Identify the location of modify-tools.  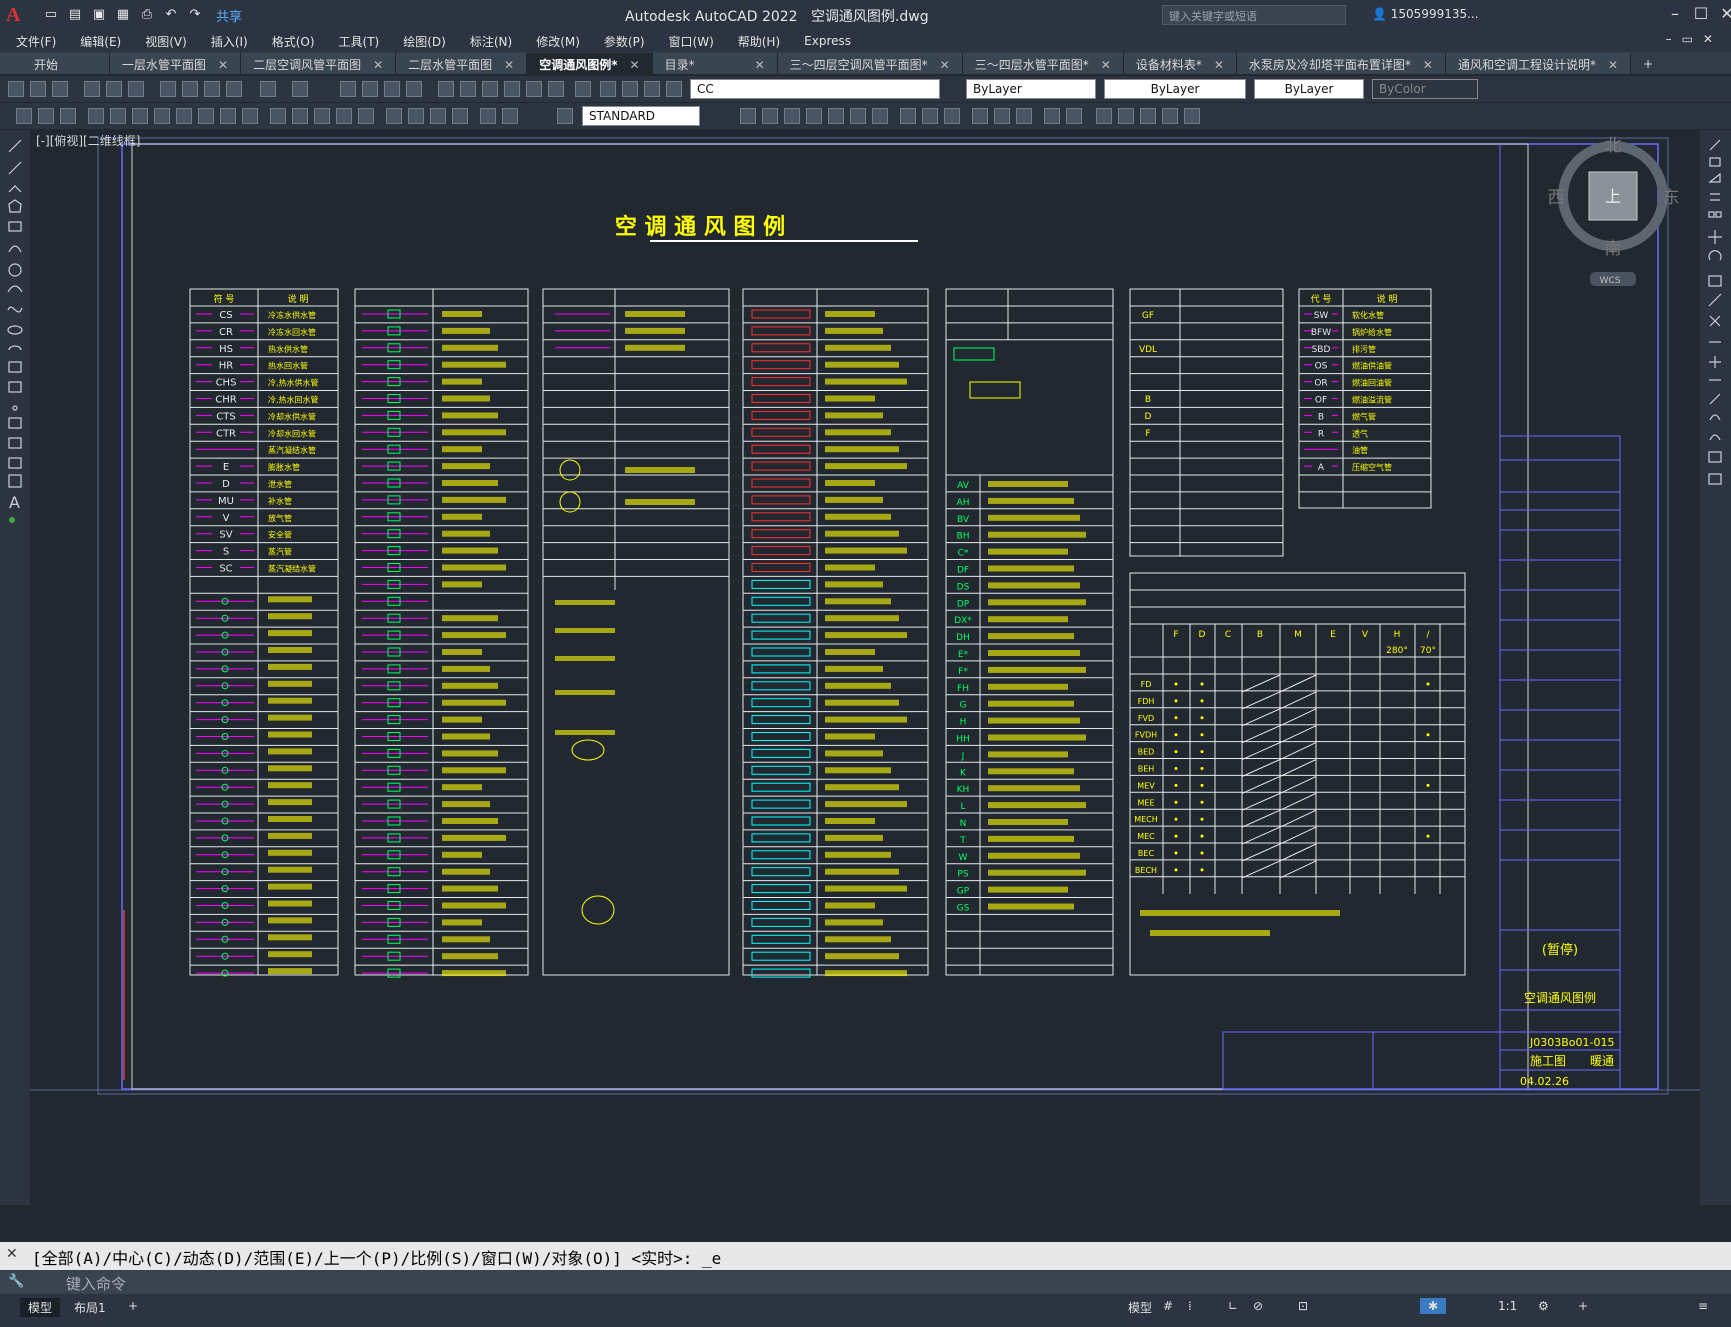
(1715, 340).